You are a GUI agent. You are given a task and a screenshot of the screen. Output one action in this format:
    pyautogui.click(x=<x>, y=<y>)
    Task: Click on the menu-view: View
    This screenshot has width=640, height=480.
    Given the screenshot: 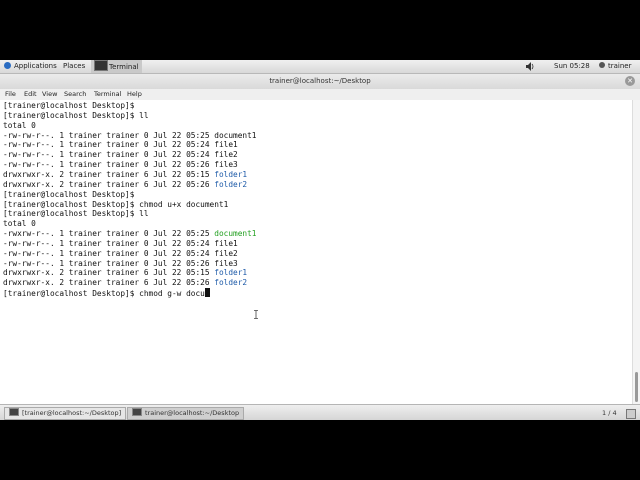 What is the action you would take?
    pyautogui.click(x=49, y=94)
    